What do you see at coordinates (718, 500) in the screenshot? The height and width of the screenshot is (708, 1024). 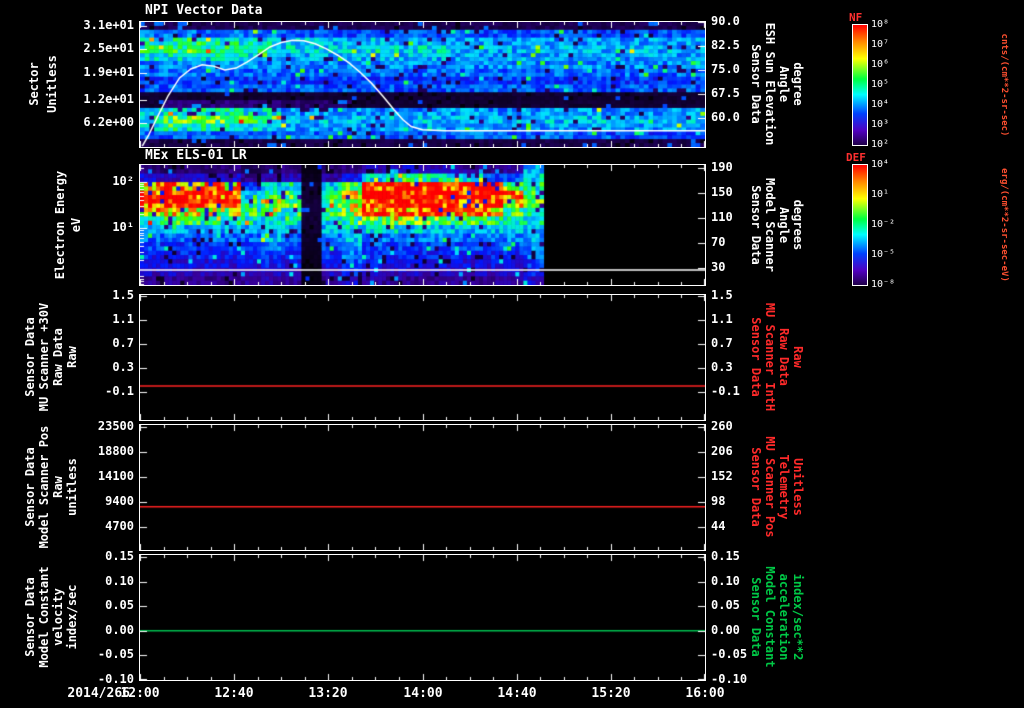 I see `tick-label: 98` at bounding box center [718, 500].